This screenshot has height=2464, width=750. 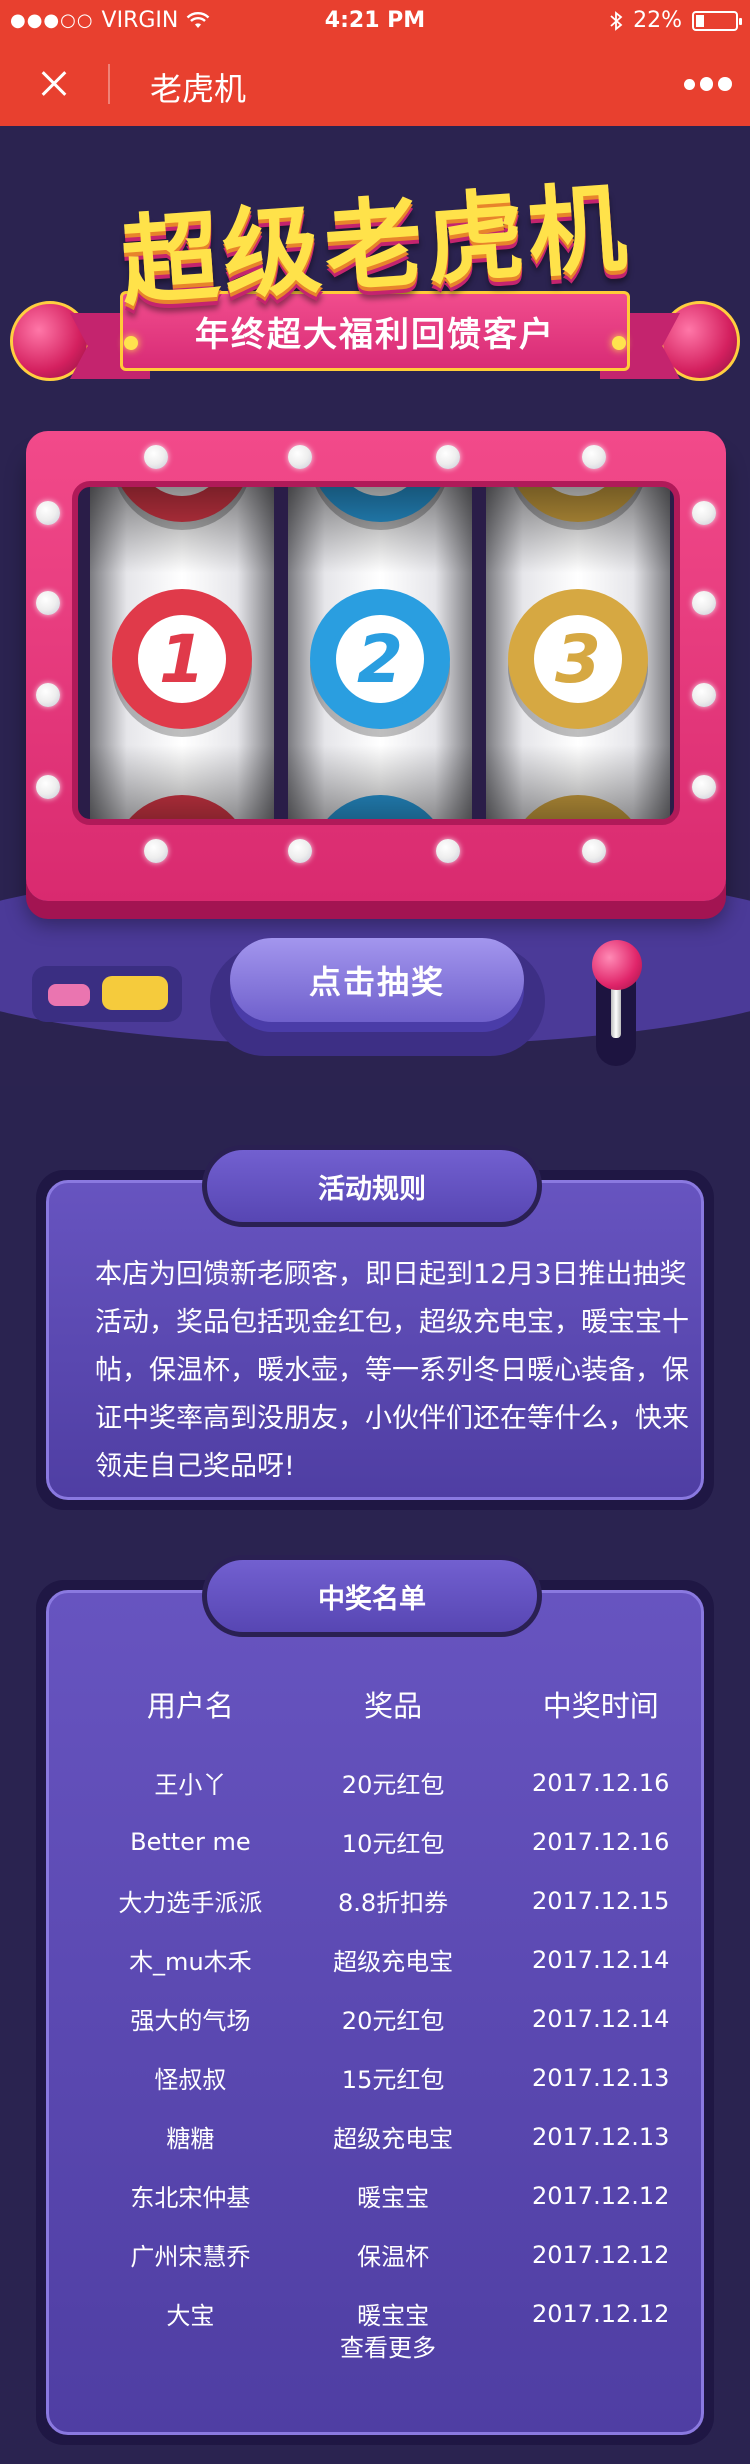 I want to click on cell-user: 东北宋仲基, so click(x=190, y=2198).